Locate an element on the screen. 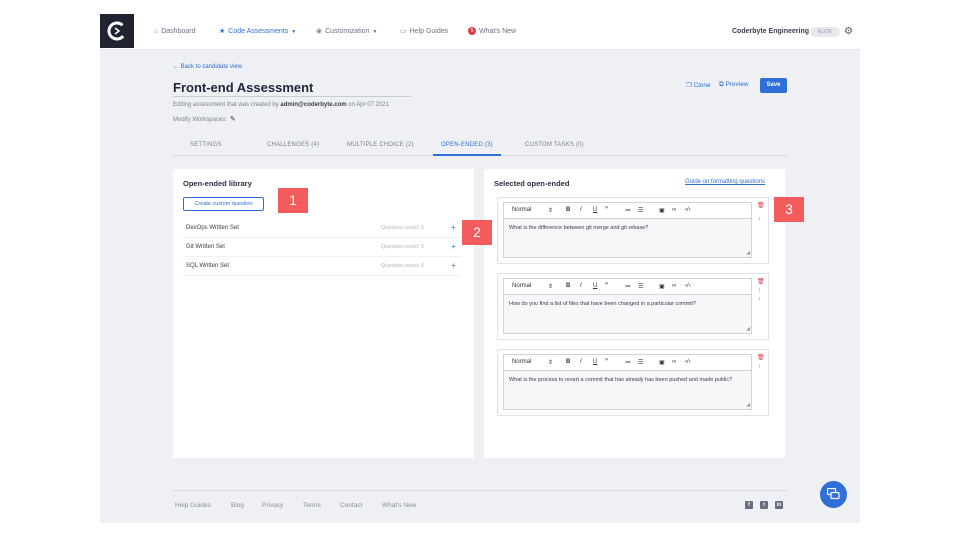 This screenshot has width=960, height=540. nav-dashboard: ⌂ Dashboard is located at coordinates (174, 32).